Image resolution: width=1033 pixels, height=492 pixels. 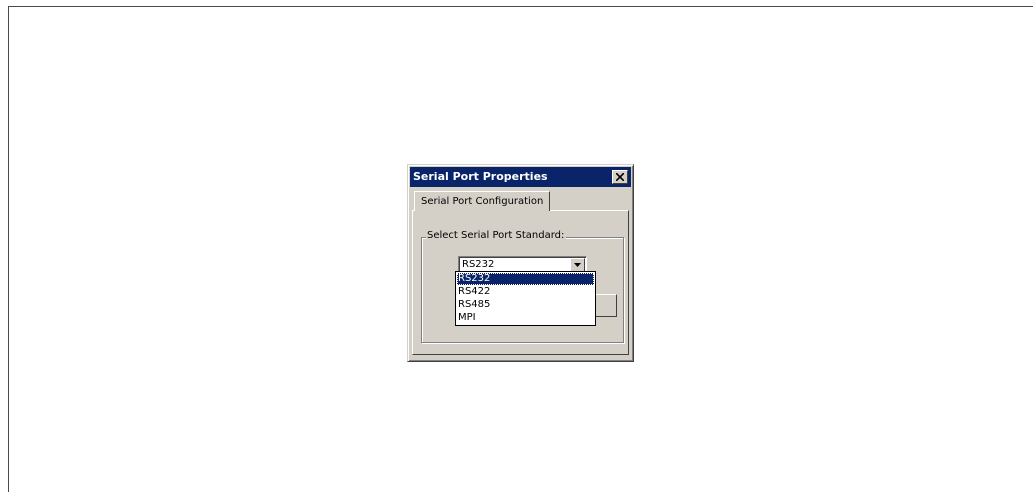 I want to click on tab-serial-port-configuration: Serial Port Configuration, so click(x=482, y=201).